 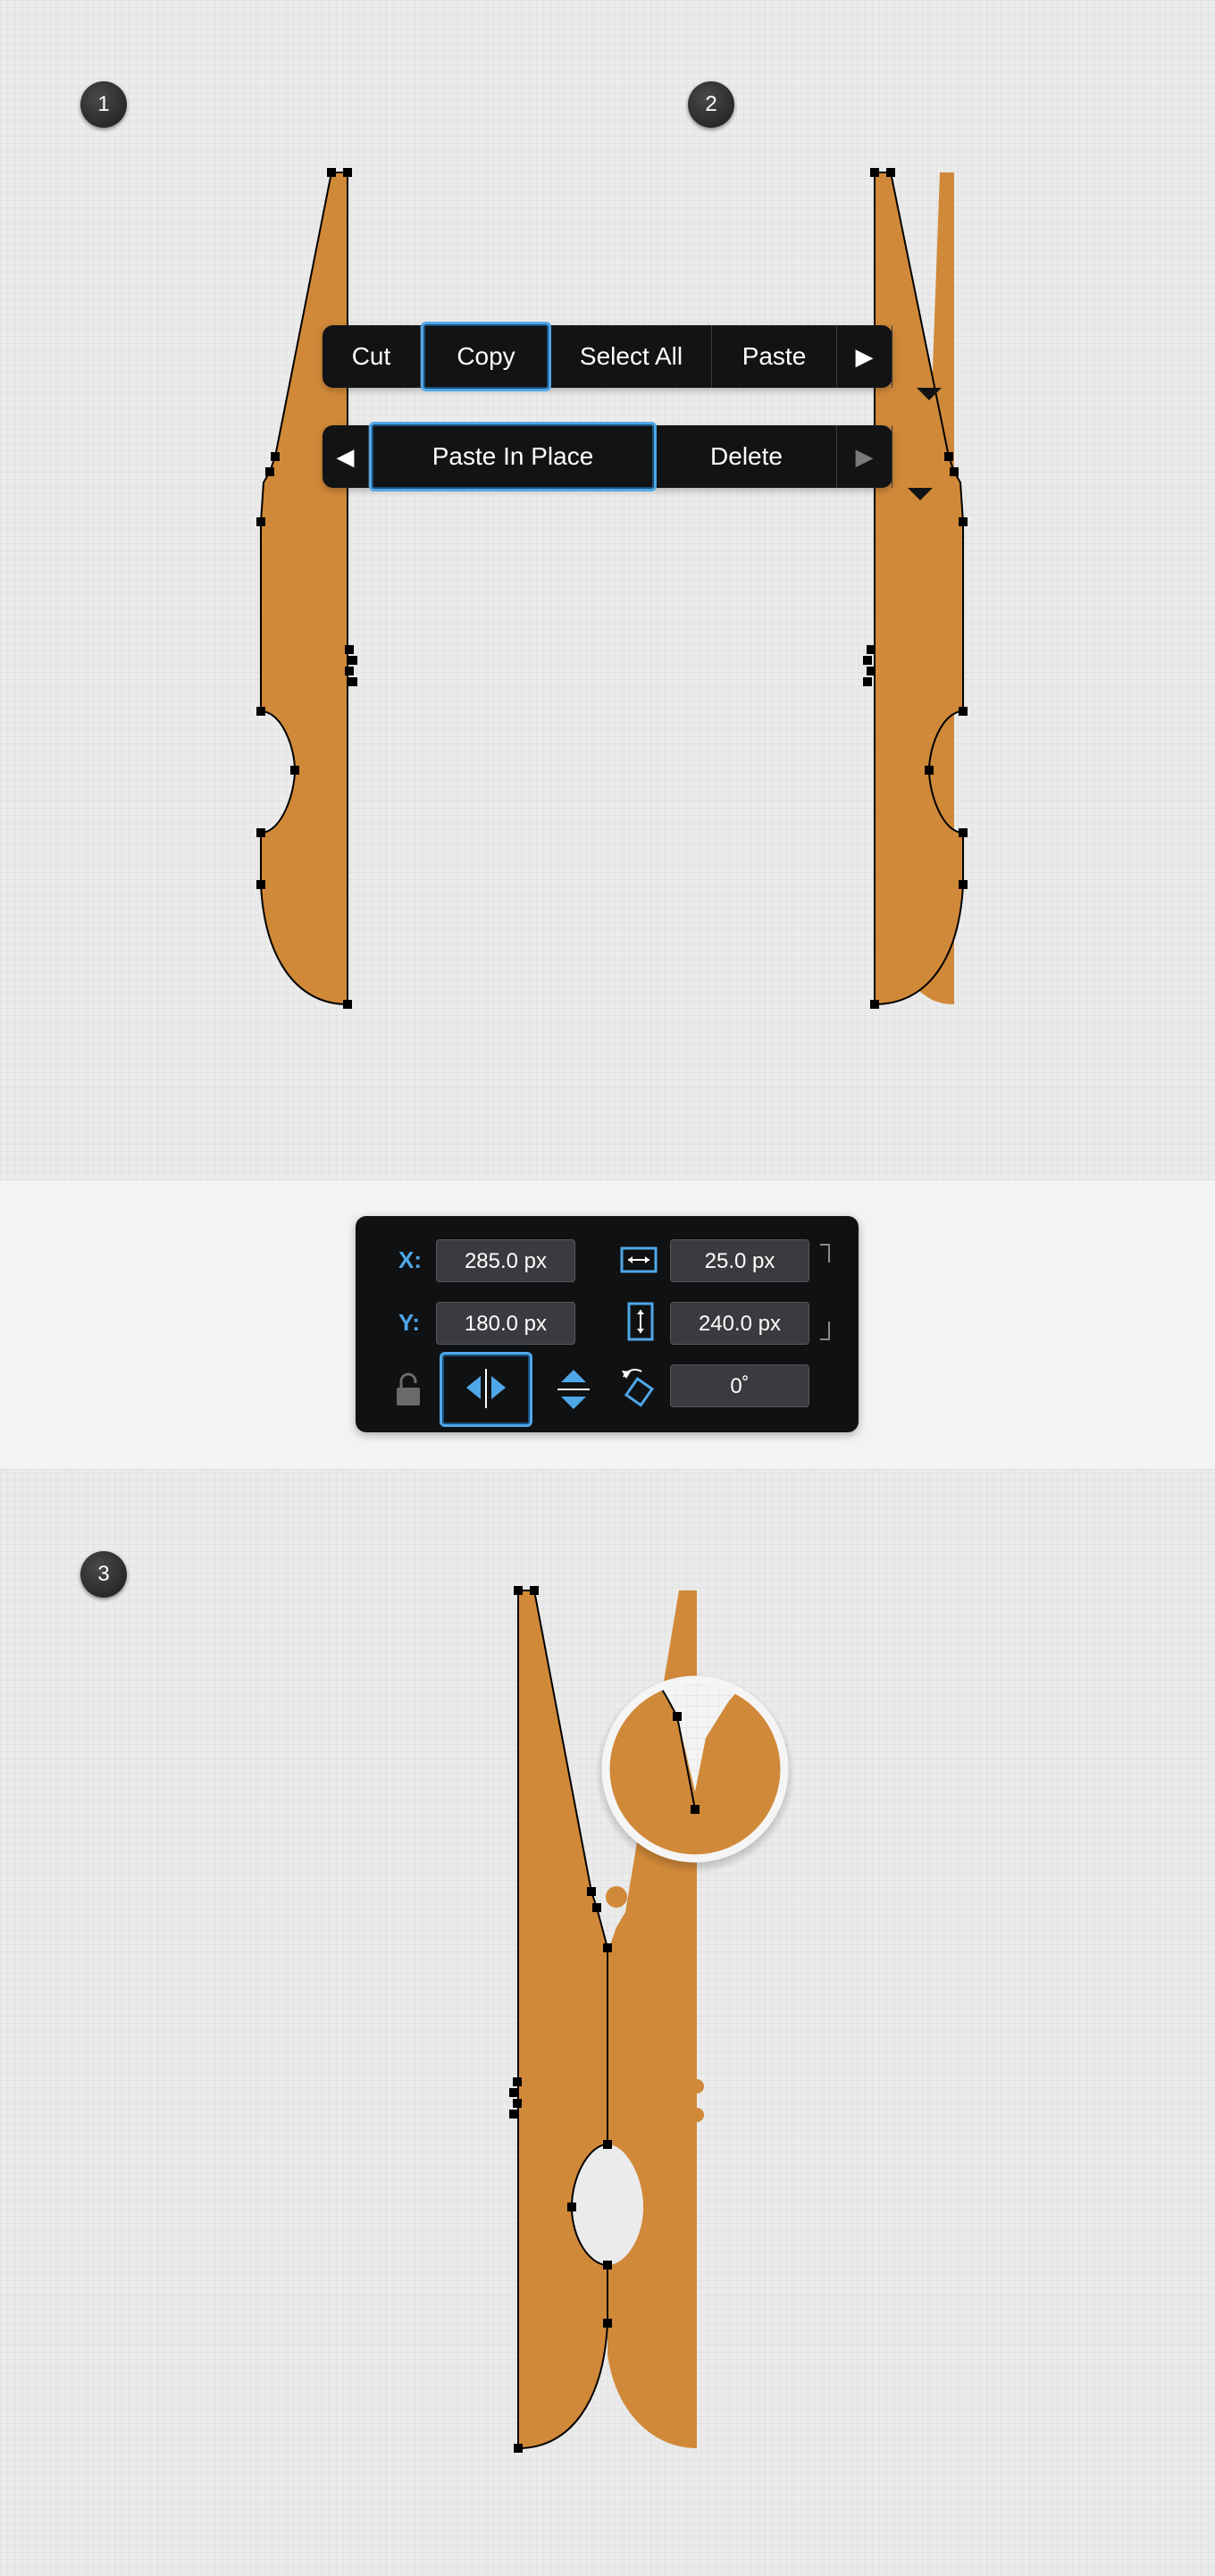 What do you see at coordinates (304, 589) in the screenshot?
I see `clothespin-half-shape` at bounding box center [304, 589].